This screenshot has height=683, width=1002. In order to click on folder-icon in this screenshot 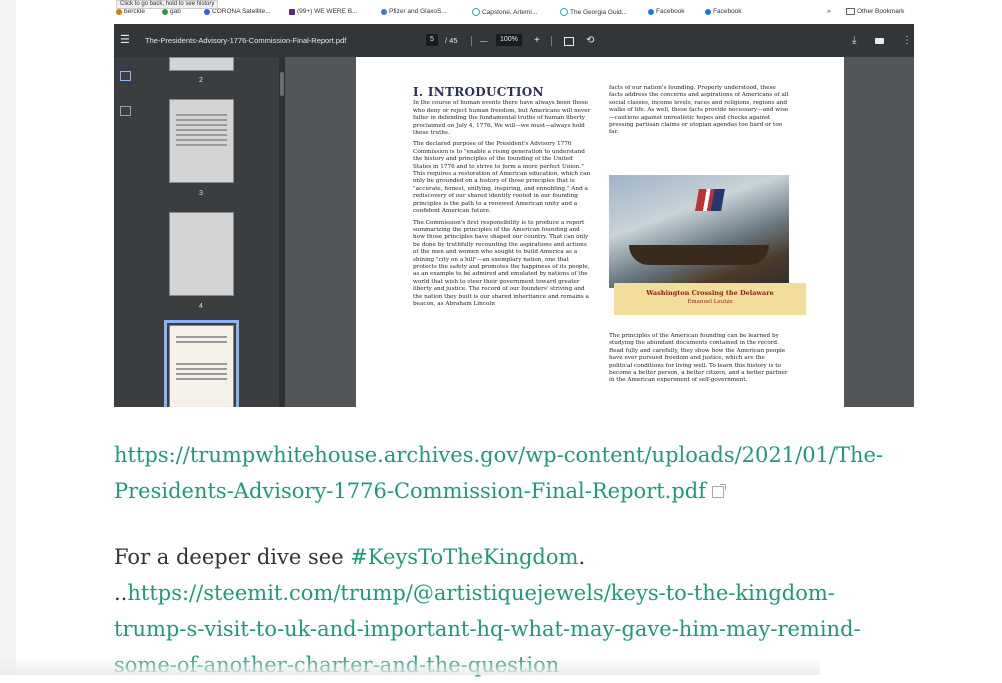, I will do `click(850, 11)`.